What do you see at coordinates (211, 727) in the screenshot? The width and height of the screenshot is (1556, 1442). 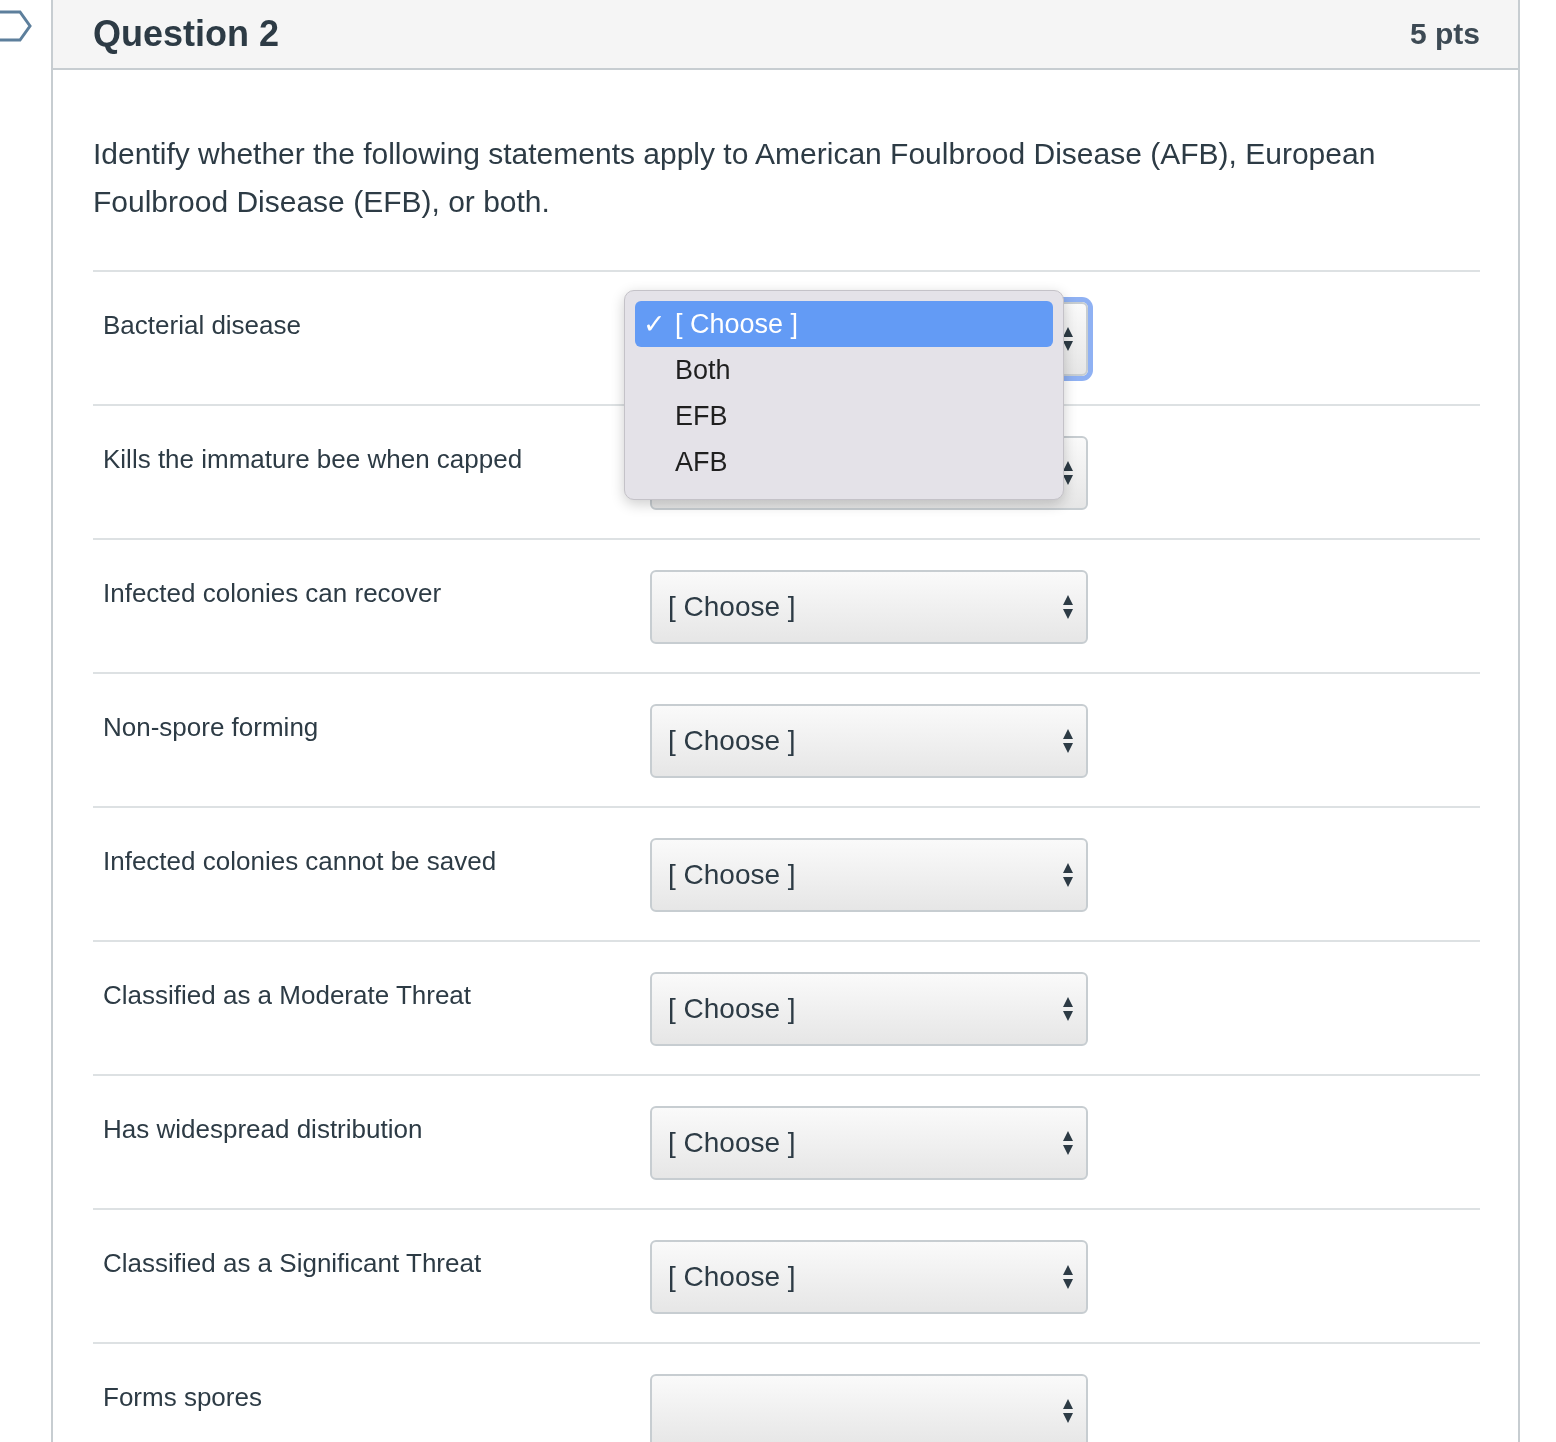 I see `statement-text: Non-spore forming` at bounding box center [211, 727].